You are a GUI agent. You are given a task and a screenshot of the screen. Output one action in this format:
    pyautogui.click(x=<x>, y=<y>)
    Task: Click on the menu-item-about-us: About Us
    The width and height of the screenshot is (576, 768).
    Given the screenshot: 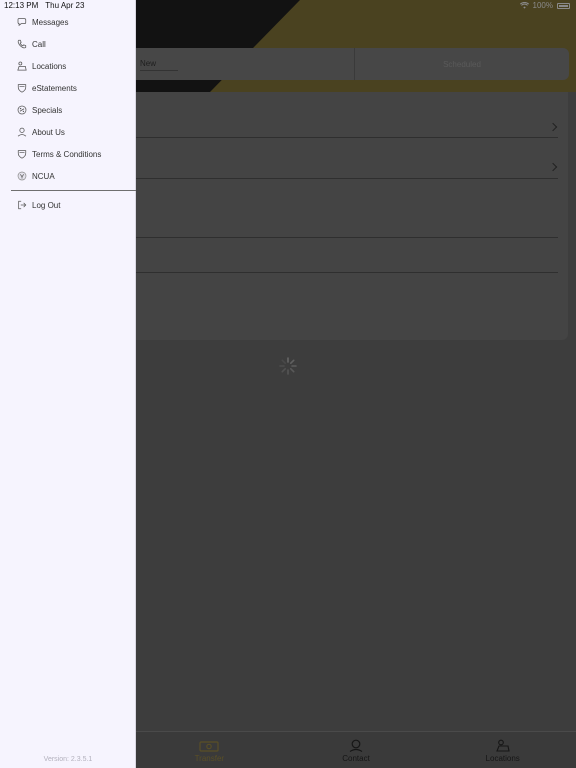 What is the action you would take?
    pyautogui.click(x=68, y=132)
    